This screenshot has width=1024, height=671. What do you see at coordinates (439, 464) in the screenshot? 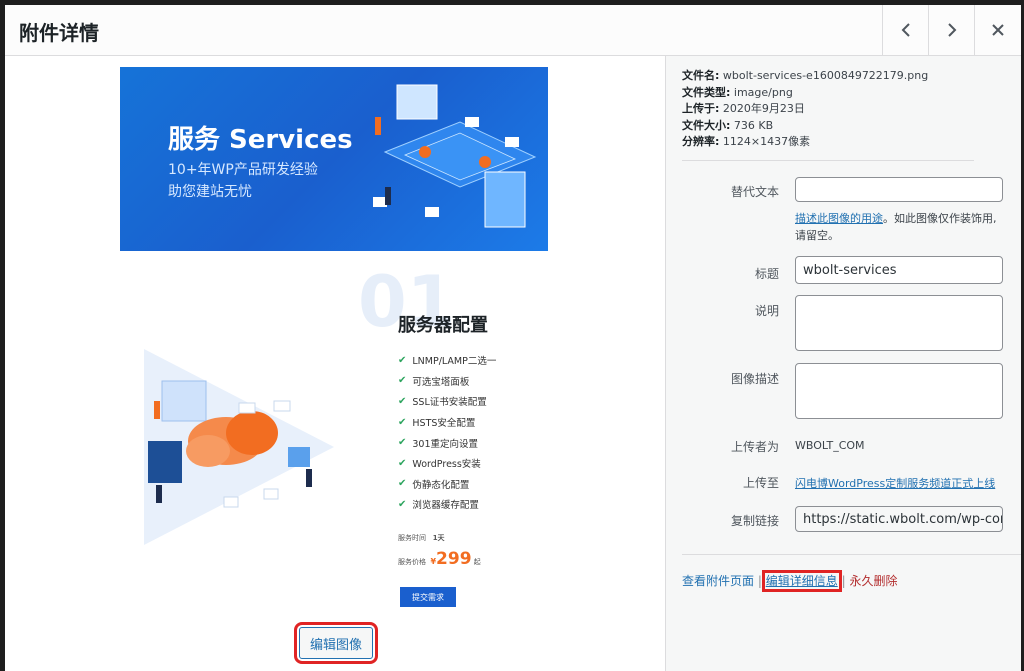
I see `list-item: ✔ WordPress安装` at bounding box center [439, 464].